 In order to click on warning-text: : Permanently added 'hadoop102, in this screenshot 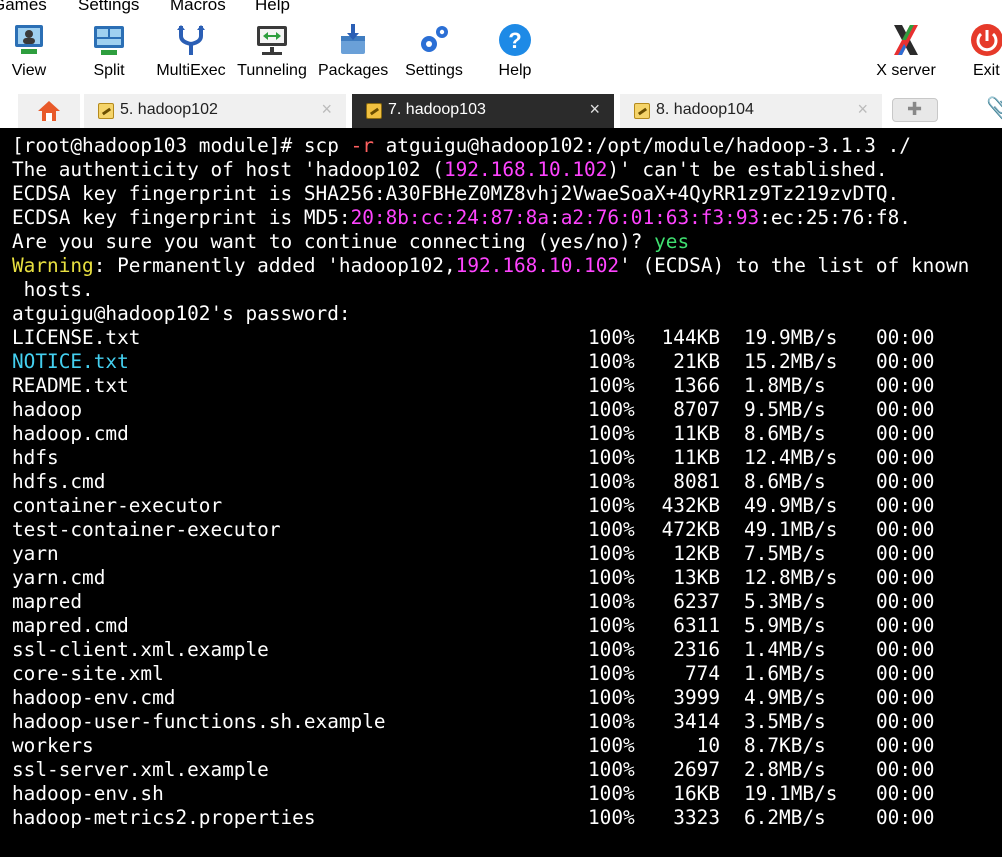, I will do `click(274, 265)`.